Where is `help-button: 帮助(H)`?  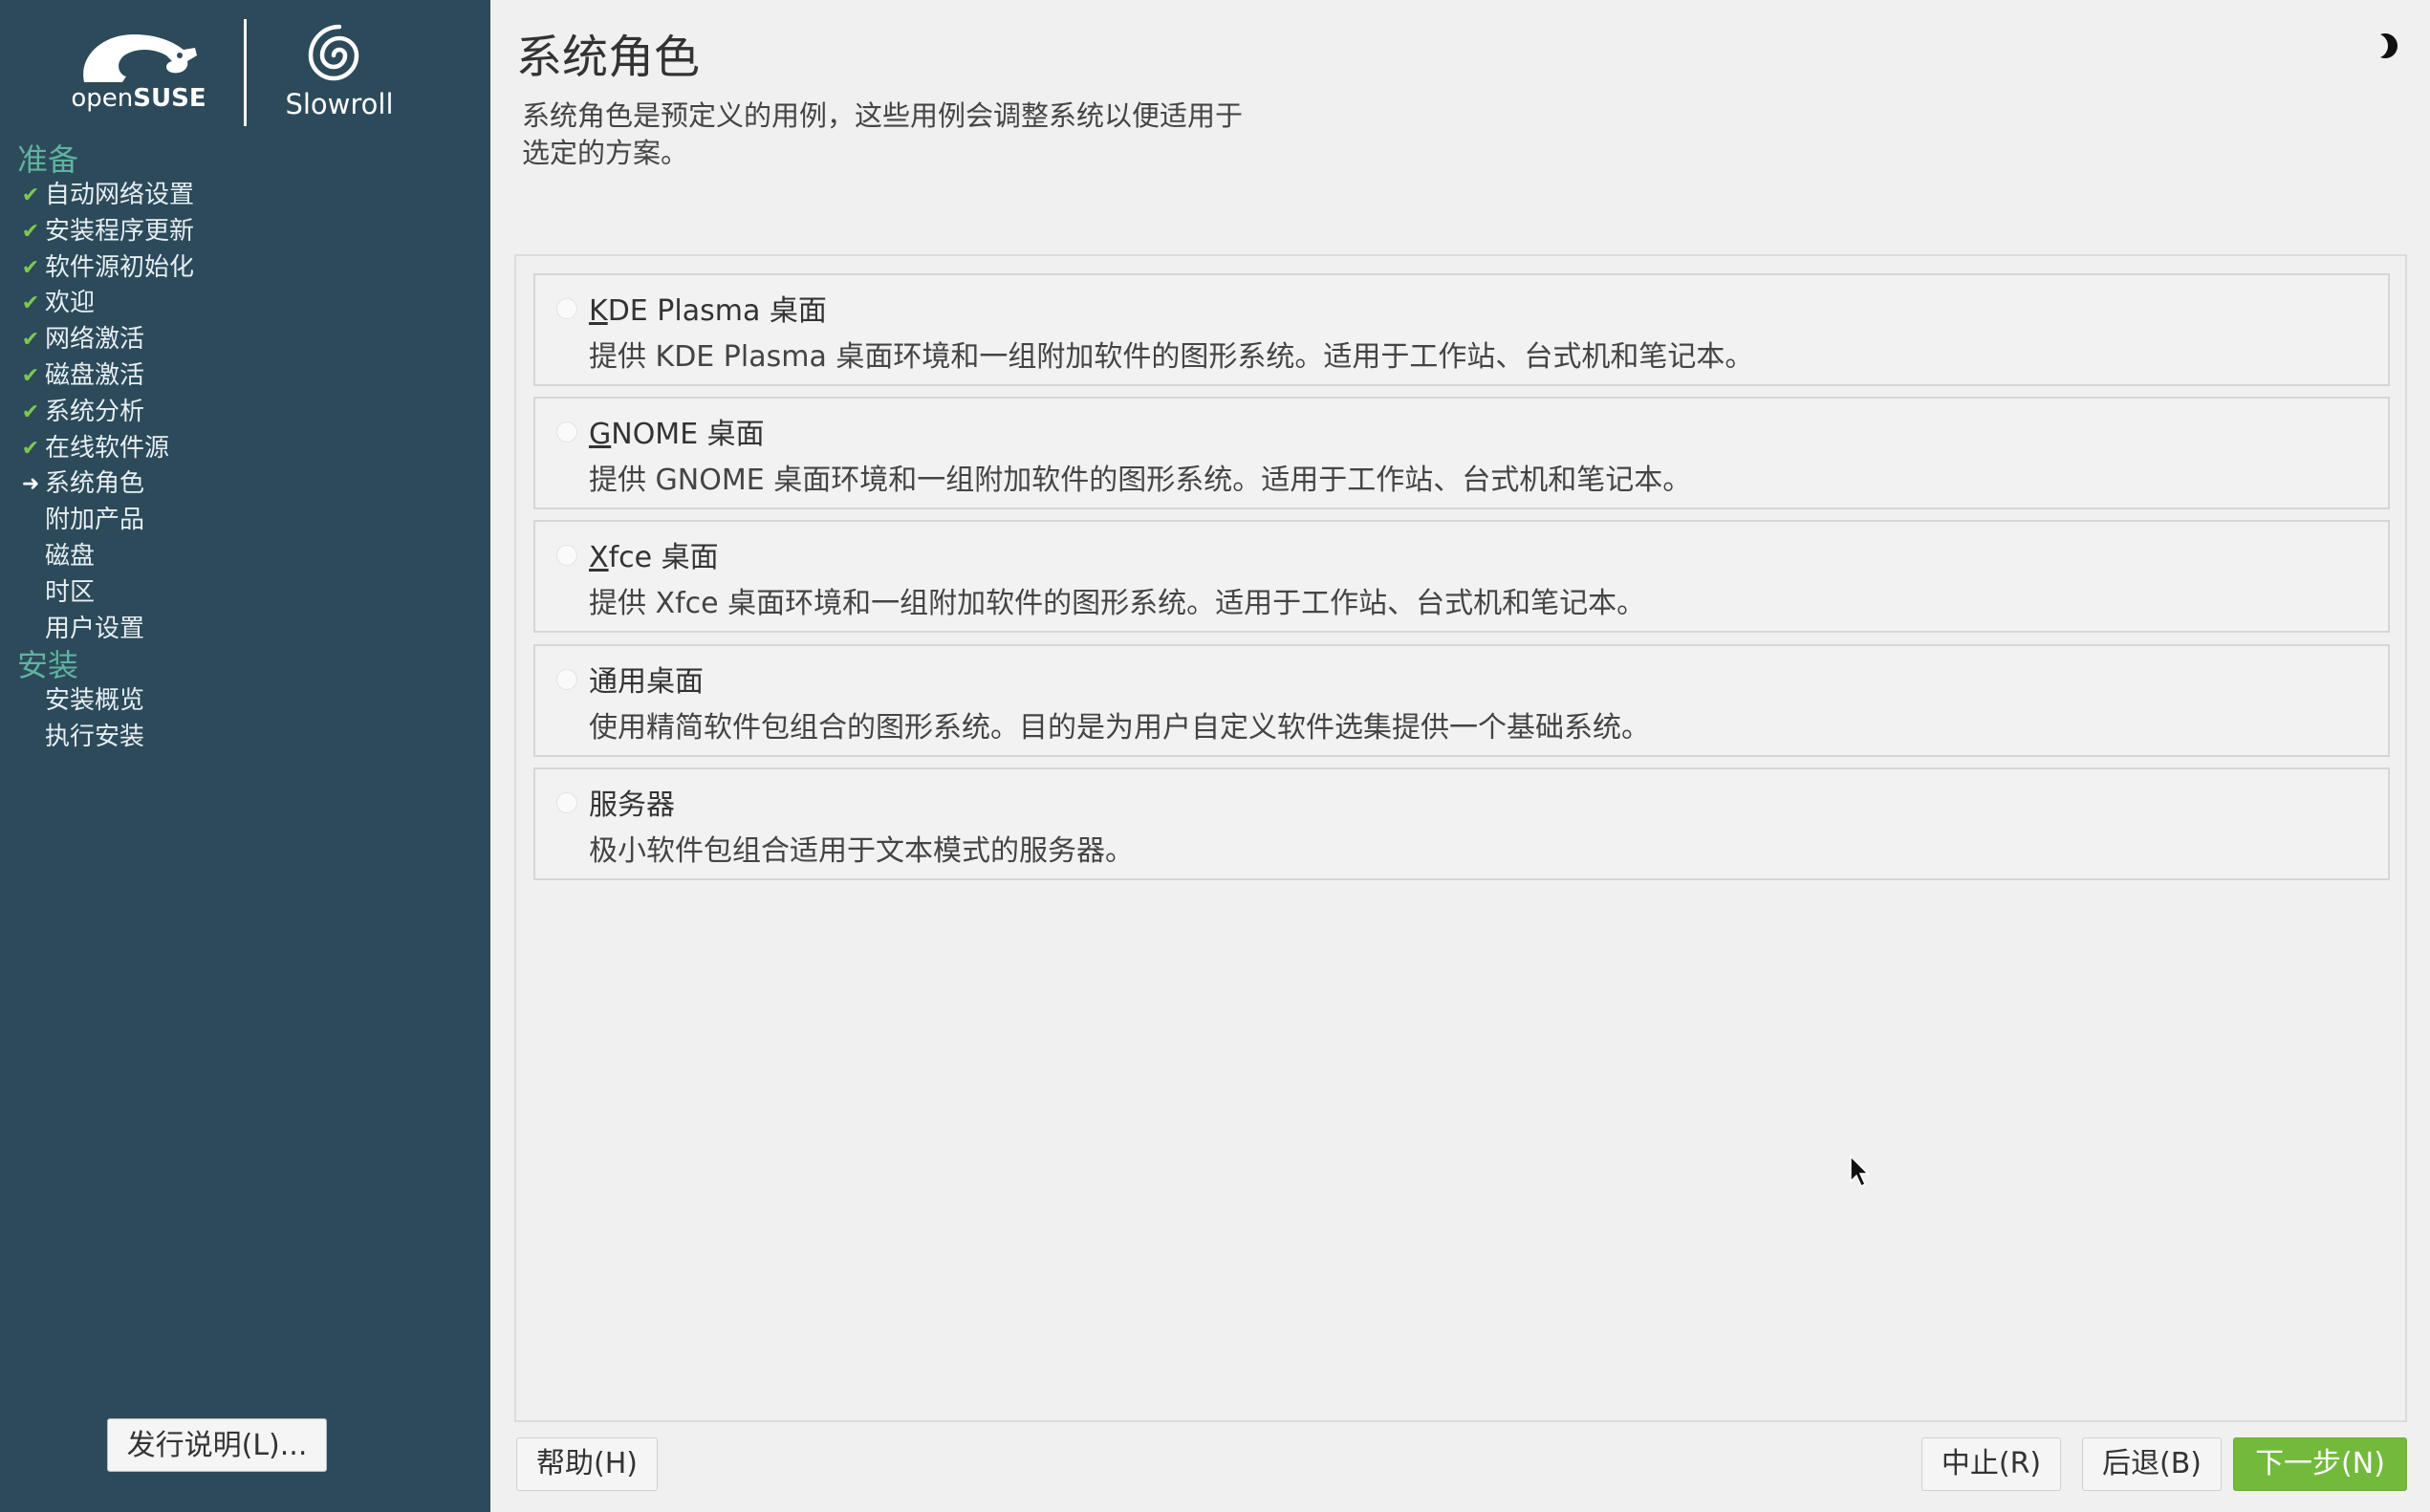 help-button: 帮助(H) is located at coordinates (587, 1464).